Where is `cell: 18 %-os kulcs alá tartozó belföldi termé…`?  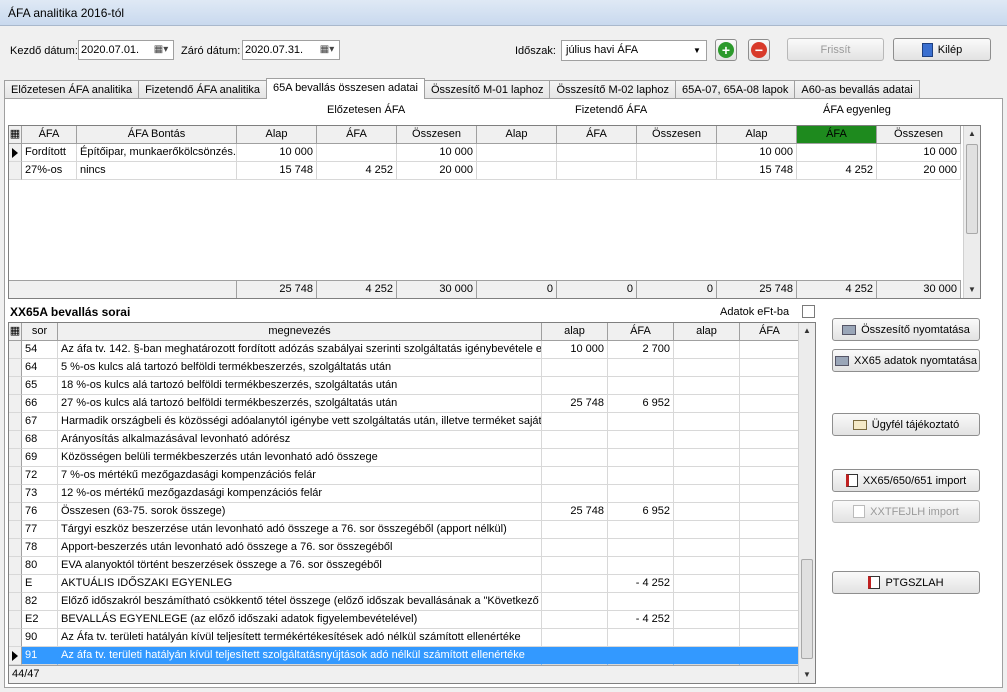 cell: 18 %-os kulcs alá tartozó belföldi termé… is located at coordinates (300, 386).